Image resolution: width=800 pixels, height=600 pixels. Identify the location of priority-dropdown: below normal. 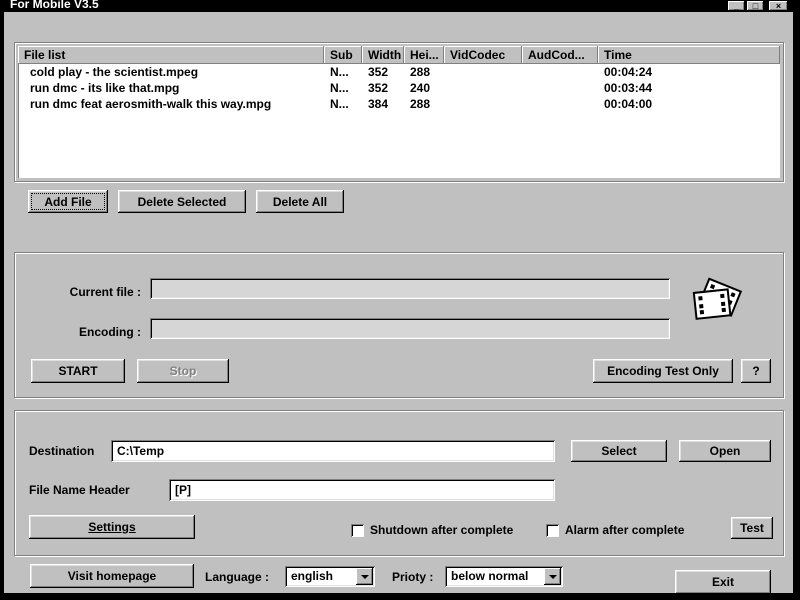
(504, 576).